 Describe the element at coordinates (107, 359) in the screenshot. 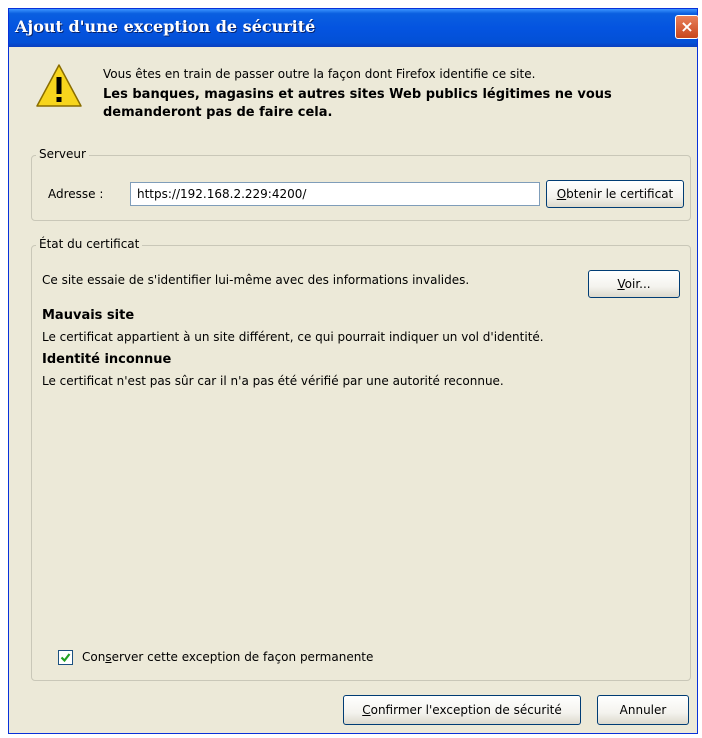

I see `unknown-identity-title: Identité inconnue` at that location.